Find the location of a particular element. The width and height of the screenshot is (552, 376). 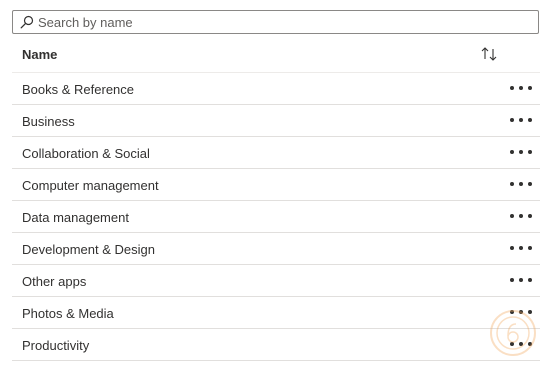

list-item-label: Computer management is located at coordinates (90, 185).